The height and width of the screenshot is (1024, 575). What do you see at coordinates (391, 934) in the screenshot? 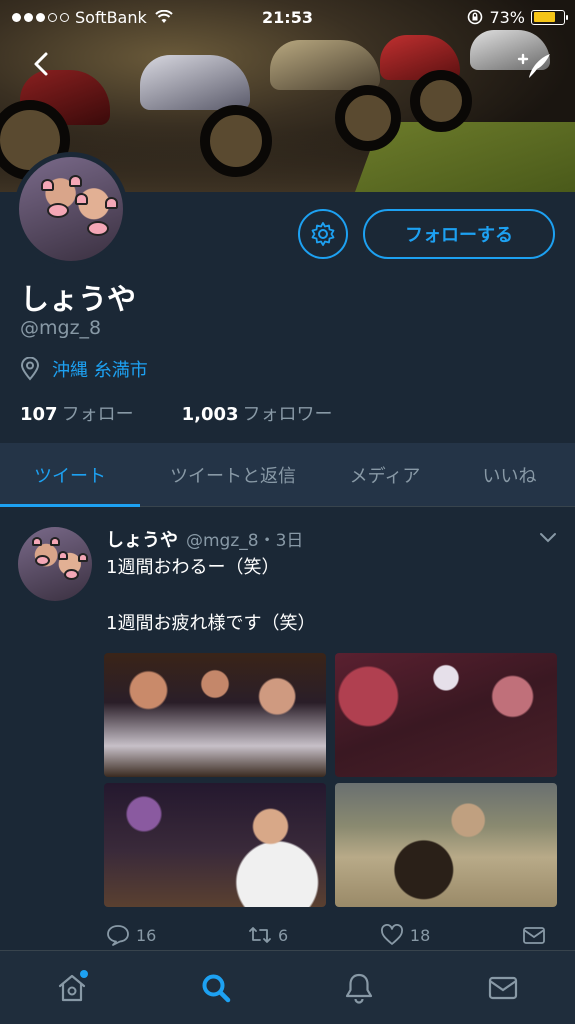
I see `heart-icon` at bounding box center [391, 934].